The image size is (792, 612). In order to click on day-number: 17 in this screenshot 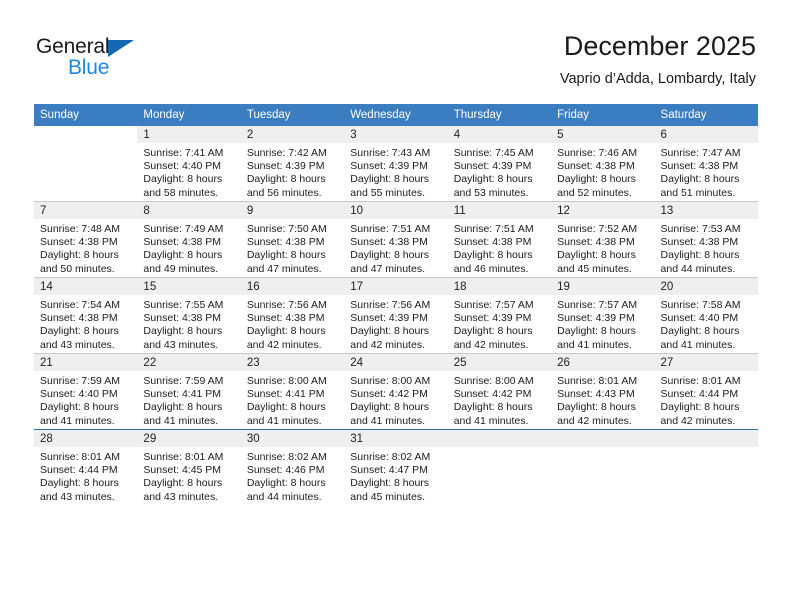, I will do `click(396, 286)`.